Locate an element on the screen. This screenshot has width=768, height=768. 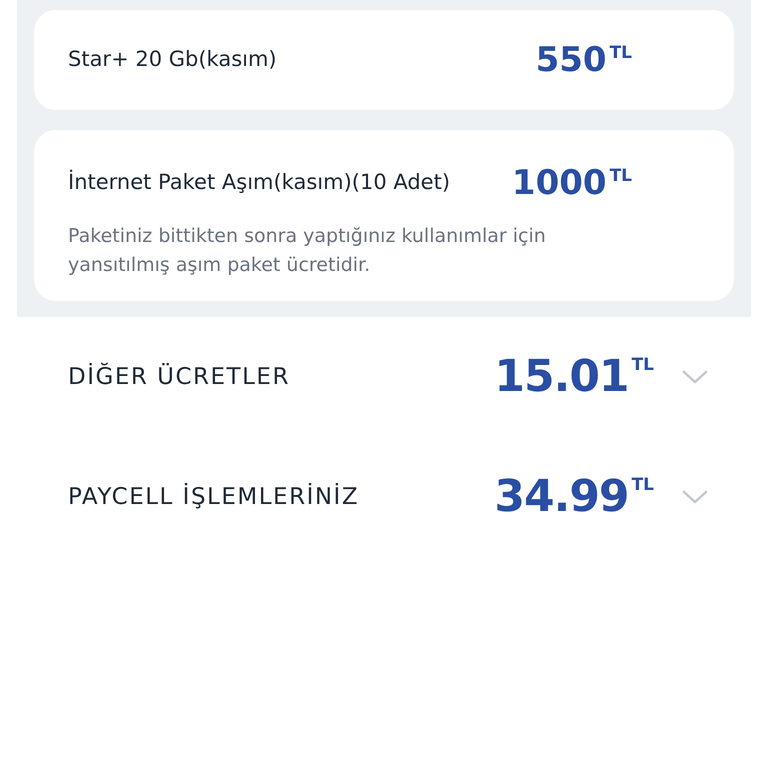
section-title: PAYCELL İŞLEMLERİNİZ is located at coordinates (214, 497).